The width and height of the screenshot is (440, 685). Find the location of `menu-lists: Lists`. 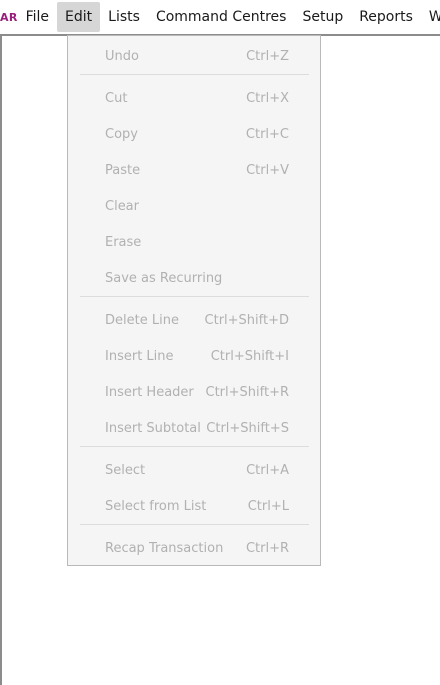

menu-lists: Lists is located at coordinates (124, 17).